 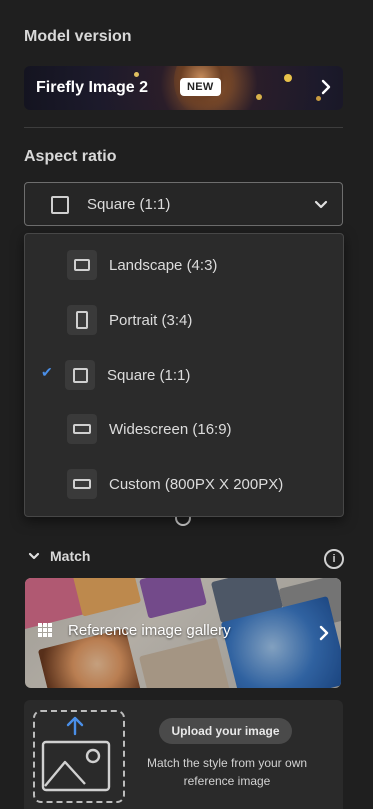 What do you see at coordinates (184, 557) in the screenshot?
I see `match-section-header: Match i` at bounding box center [184, 557].